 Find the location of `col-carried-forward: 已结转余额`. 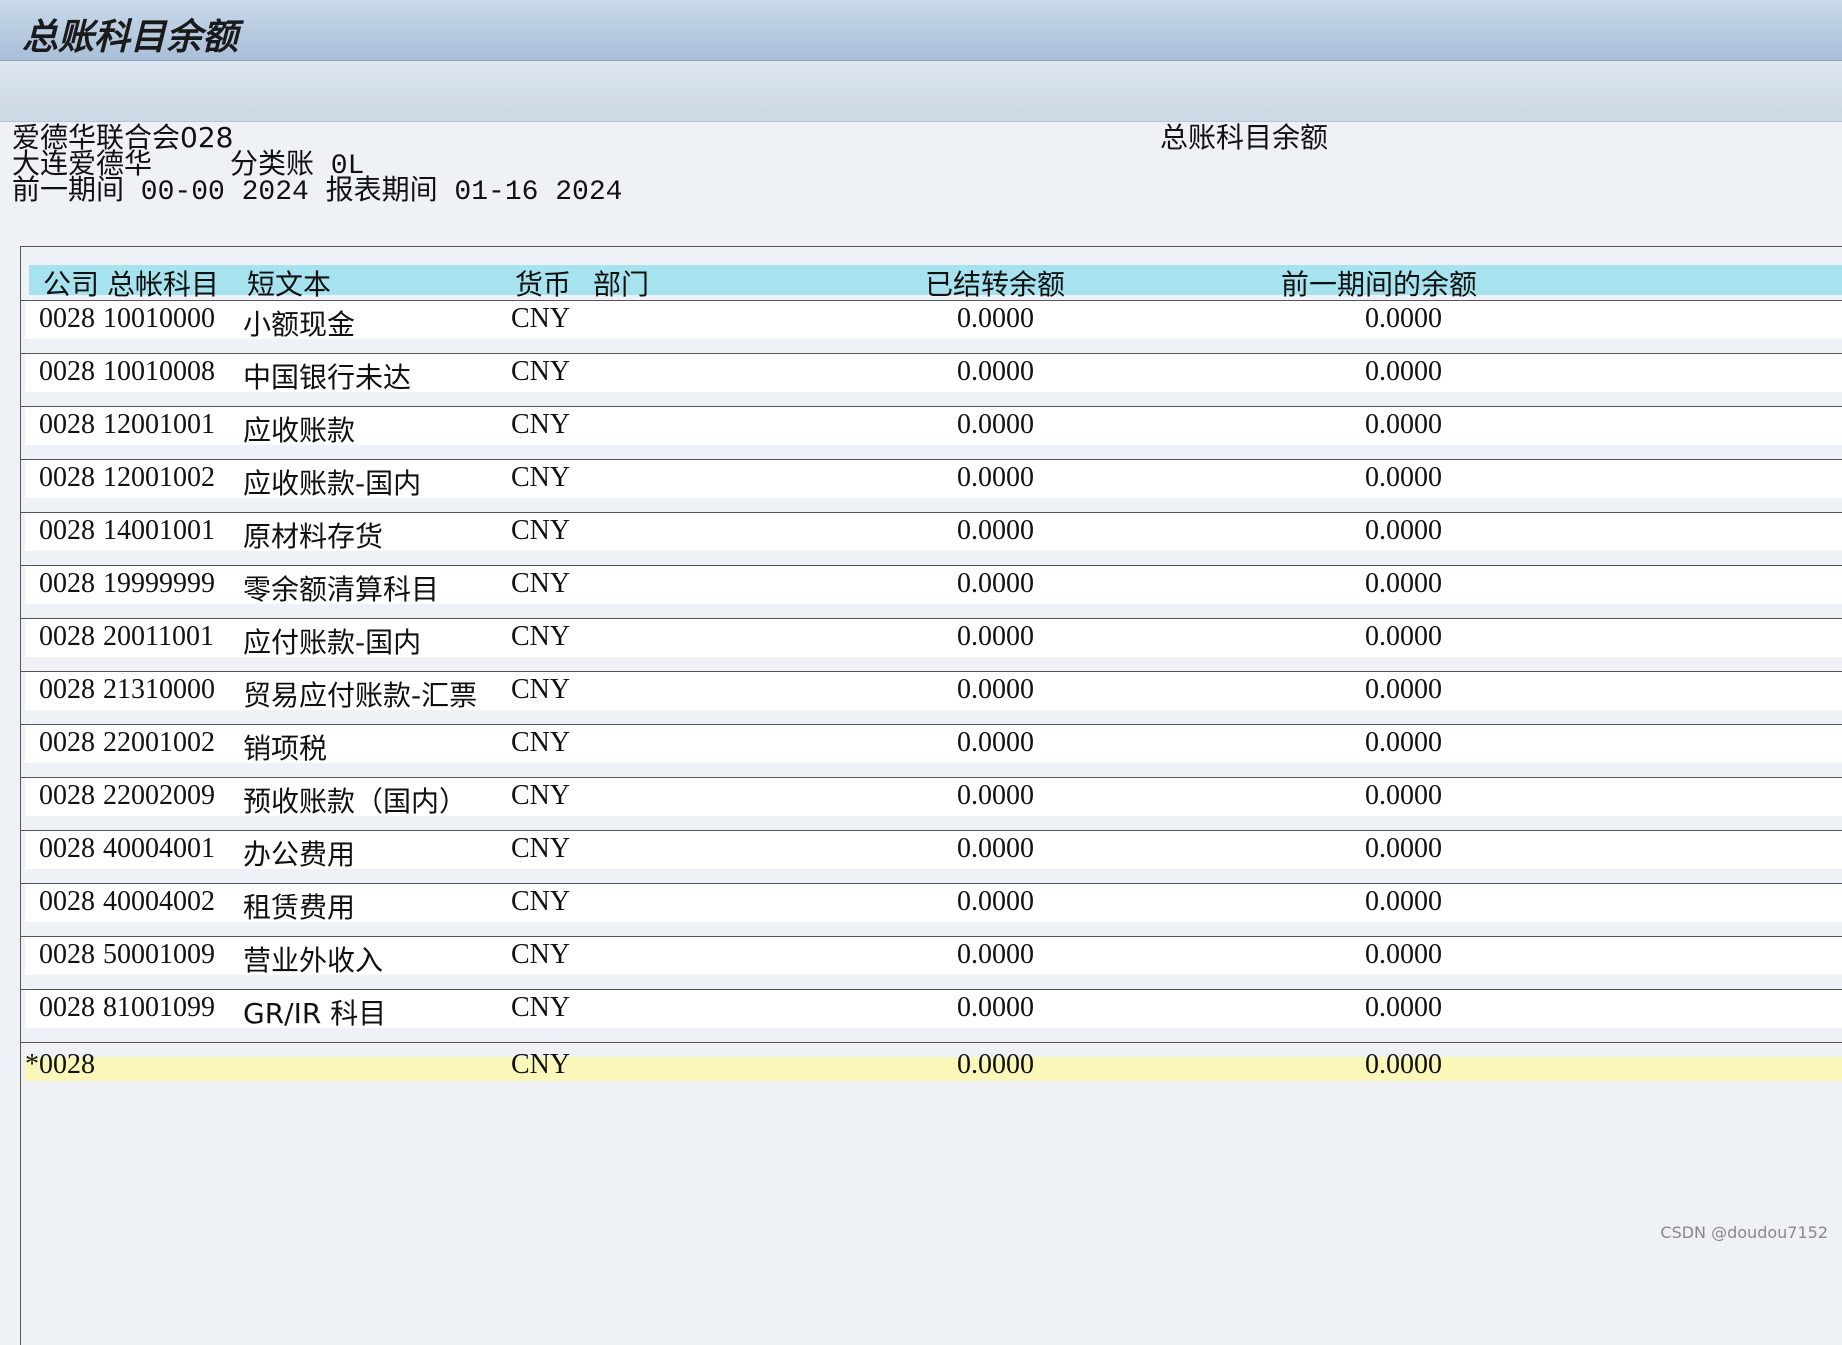

col-carried-forward: 已结转余额 is located at coordinates (995, 283).